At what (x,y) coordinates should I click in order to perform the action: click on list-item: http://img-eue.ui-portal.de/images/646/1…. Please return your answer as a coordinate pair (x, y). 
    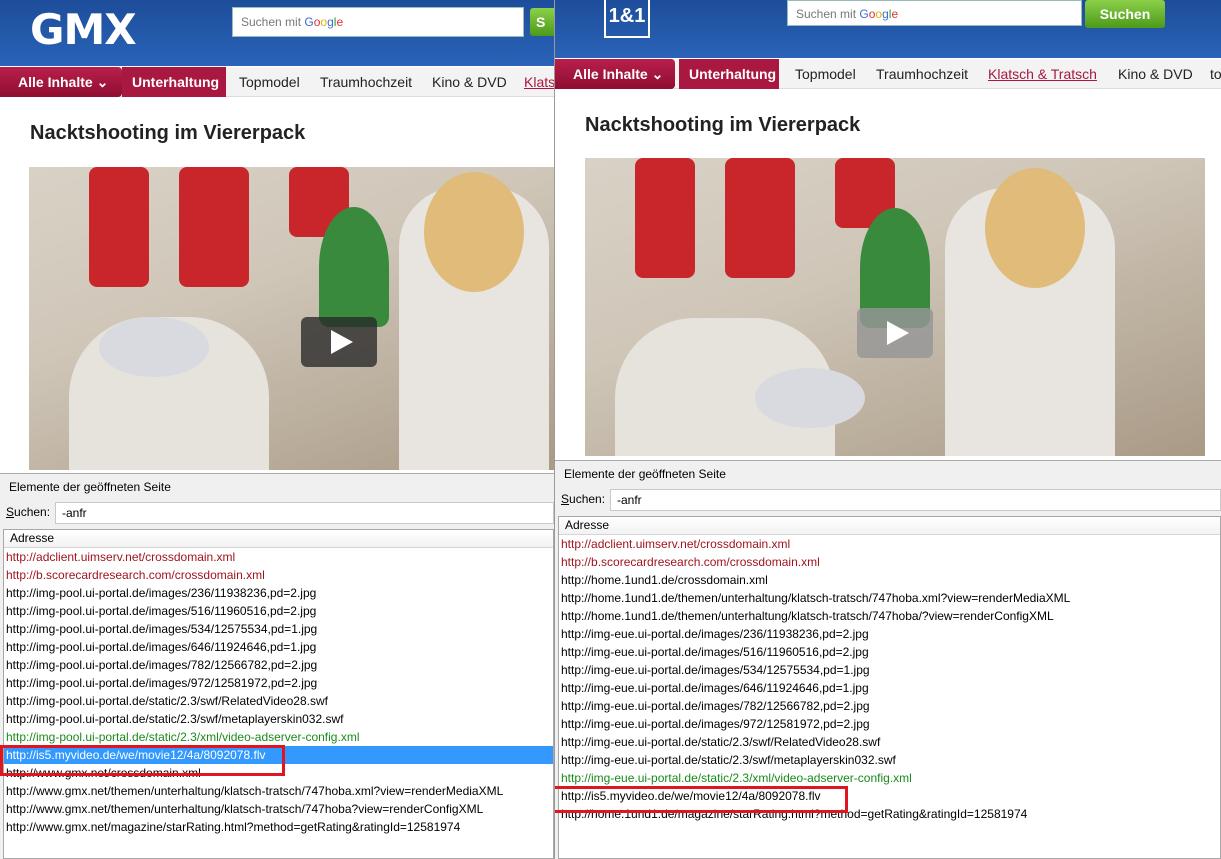
    Looking at the image, I should click on (889, 688).